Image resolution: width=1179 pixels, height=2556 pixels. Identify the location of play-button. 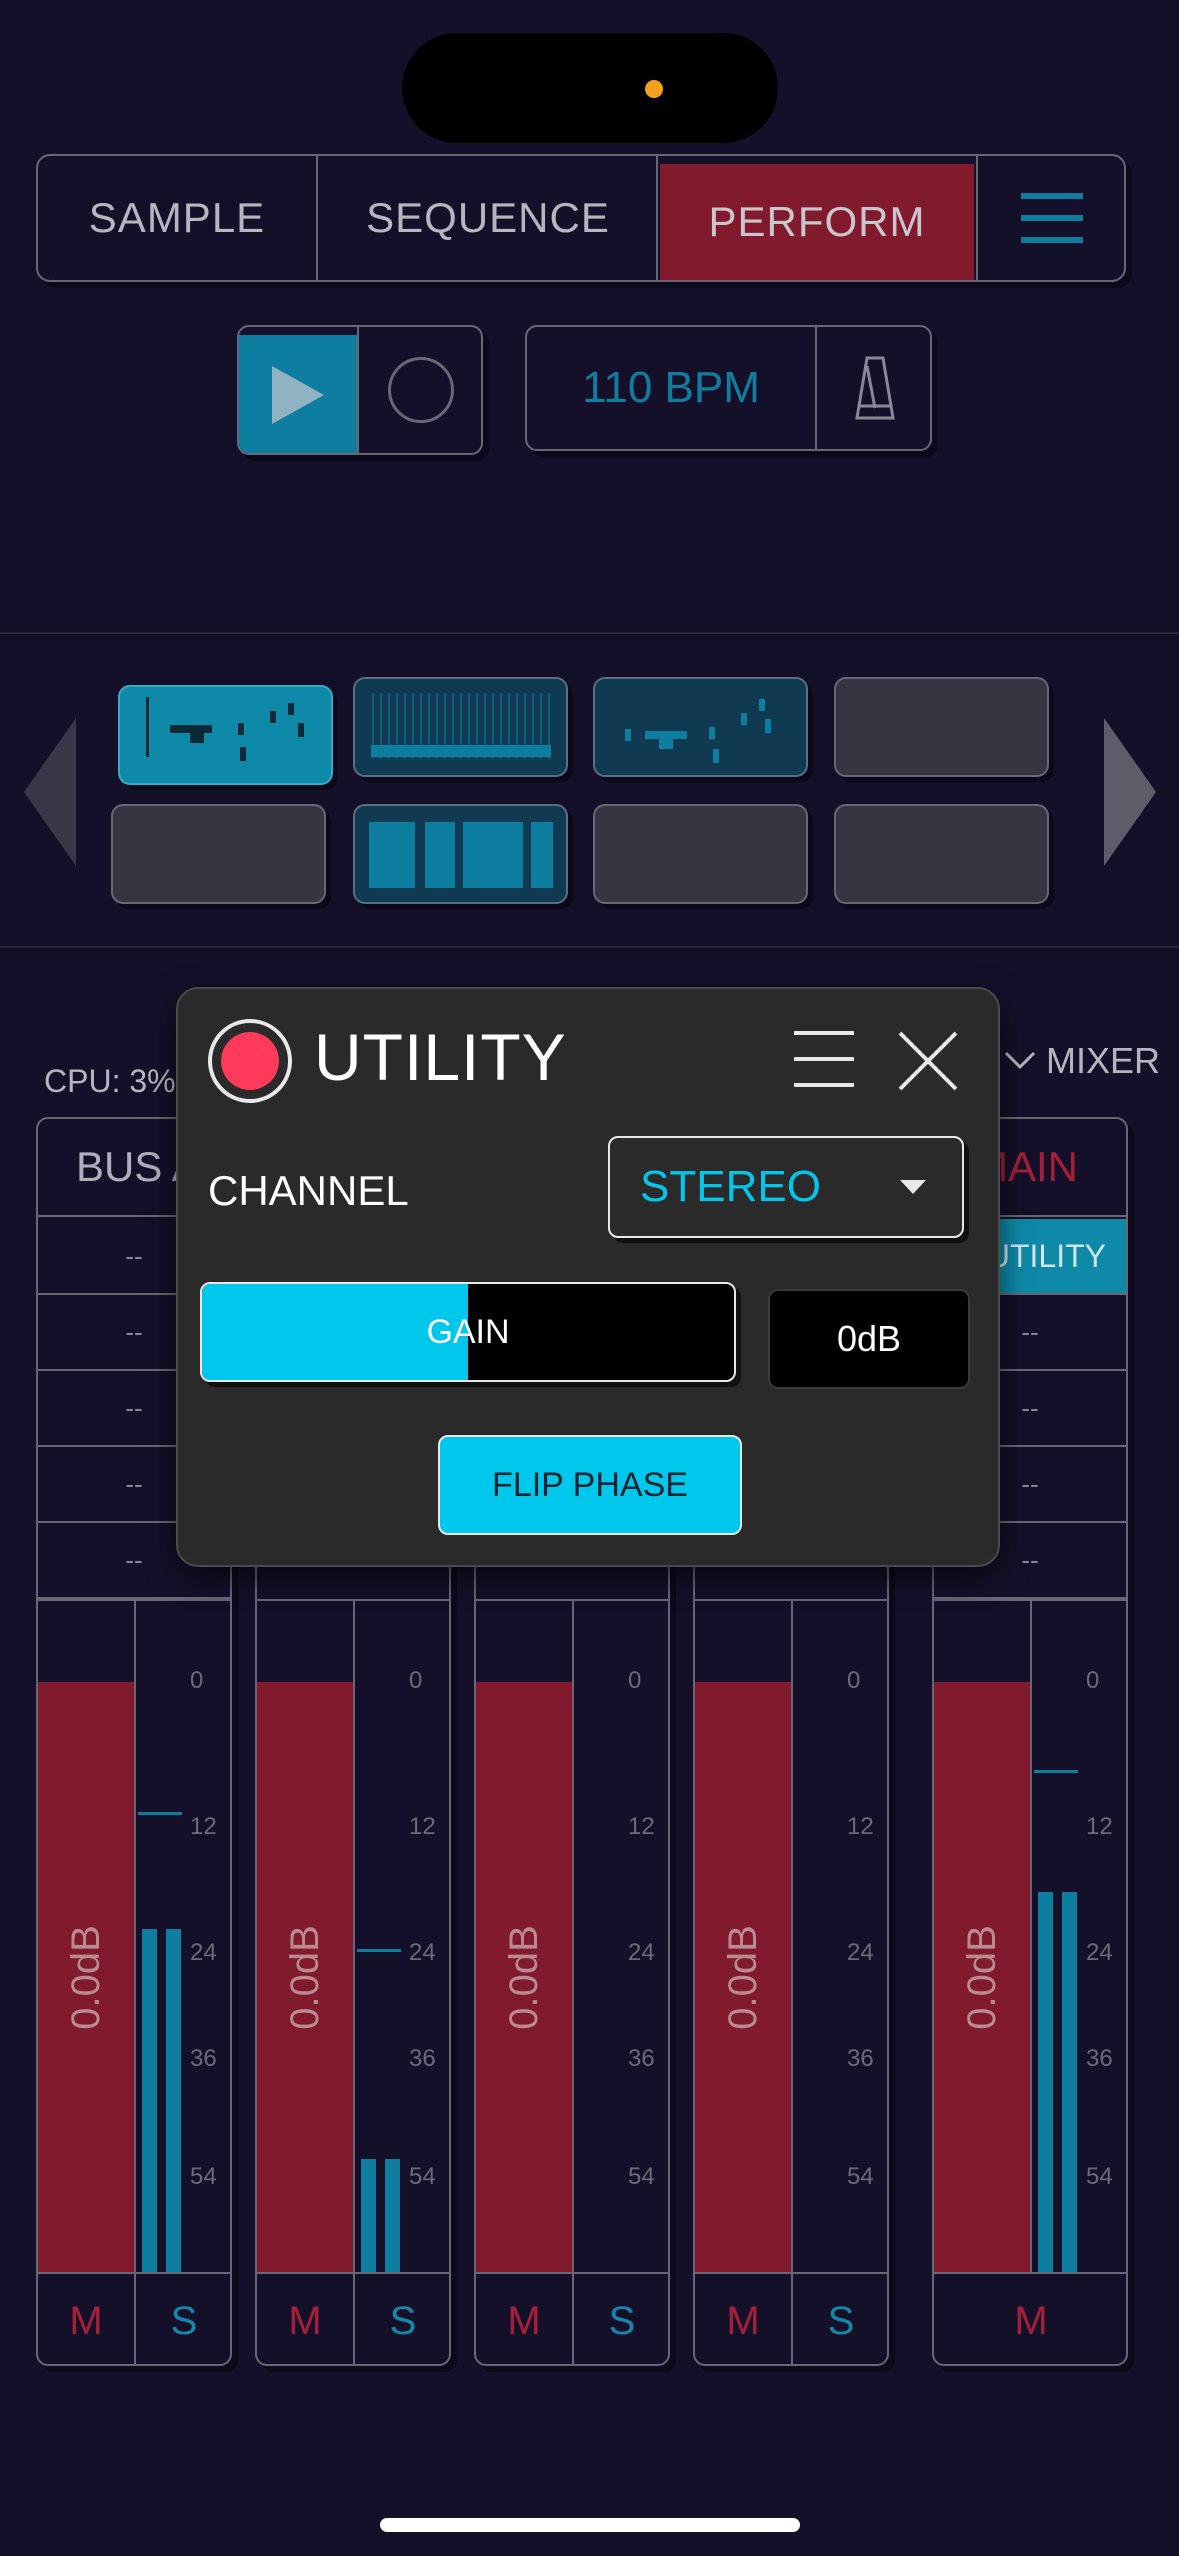
(298, 394).